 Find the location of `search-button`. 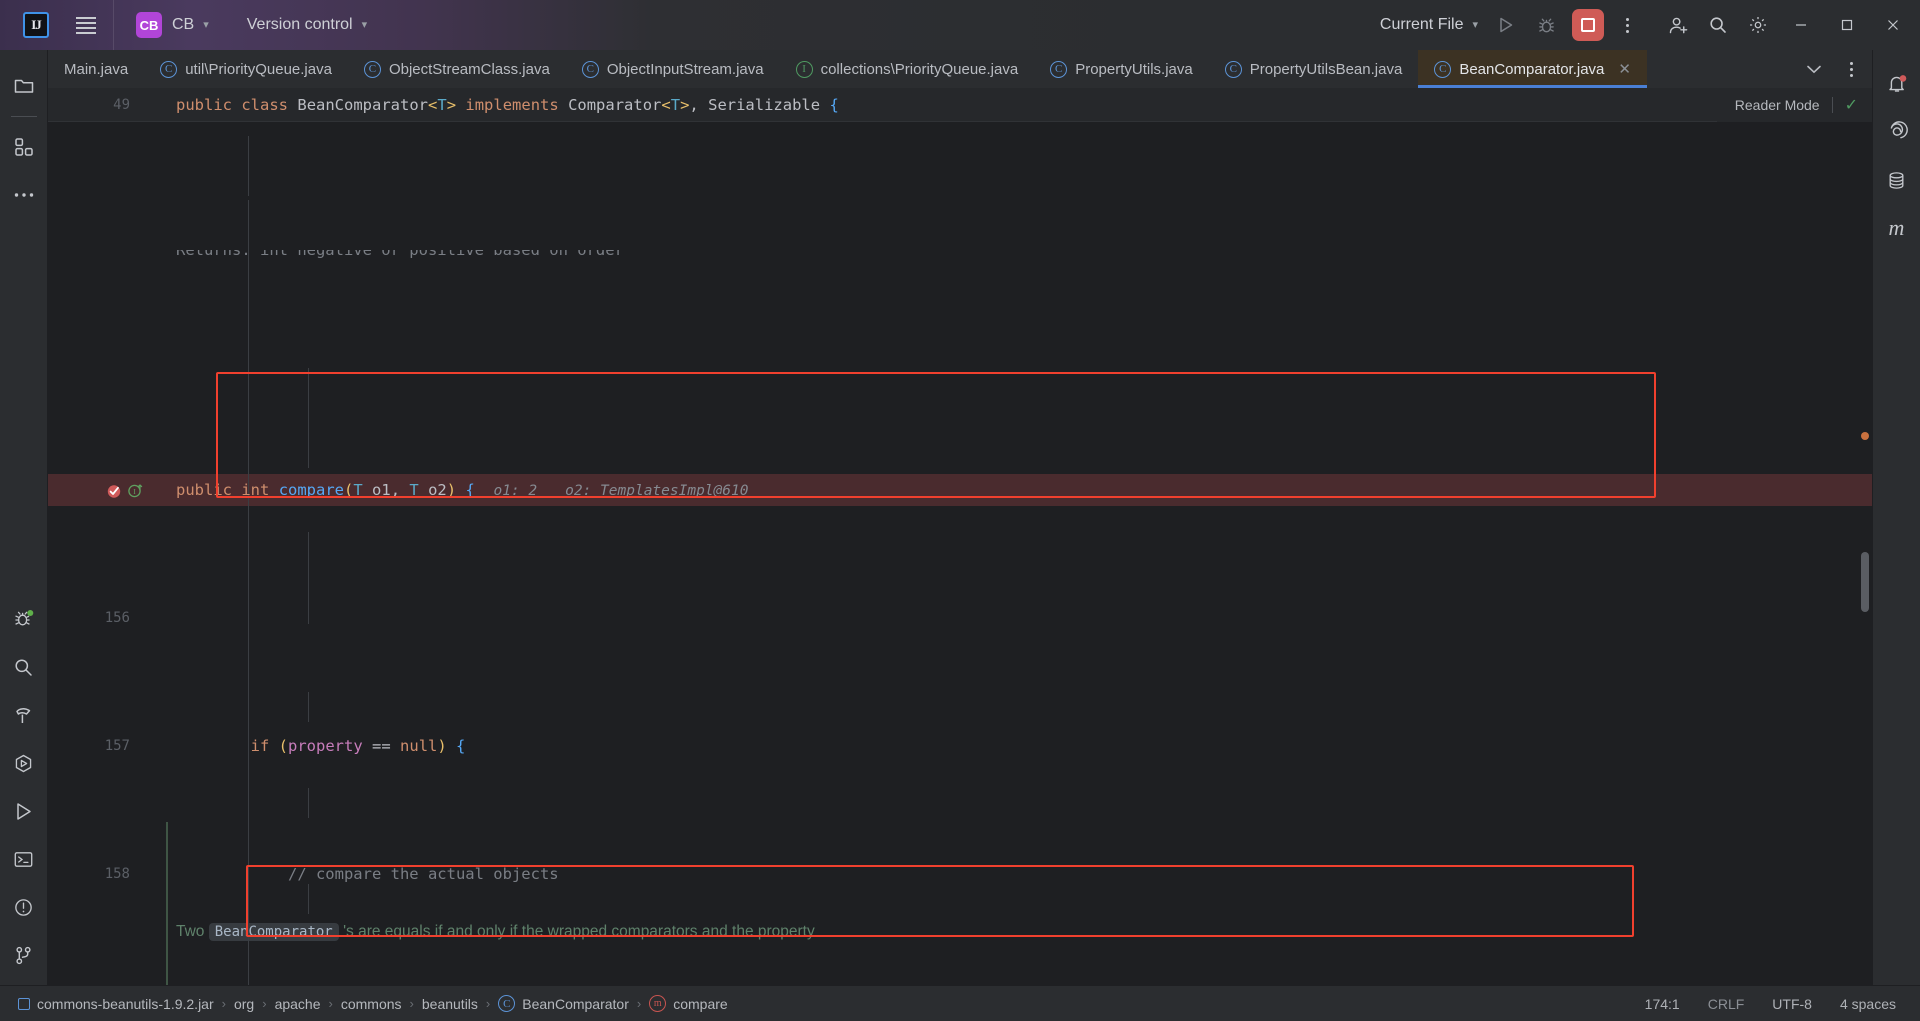

search-button is located at coordinates (1718, 25).